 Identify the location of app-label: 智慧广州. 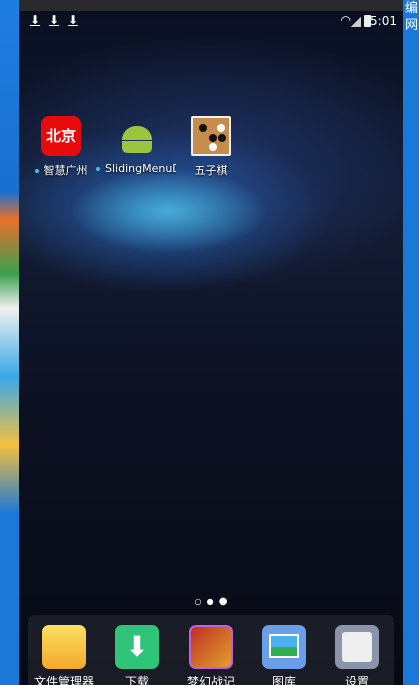
(65, 170).